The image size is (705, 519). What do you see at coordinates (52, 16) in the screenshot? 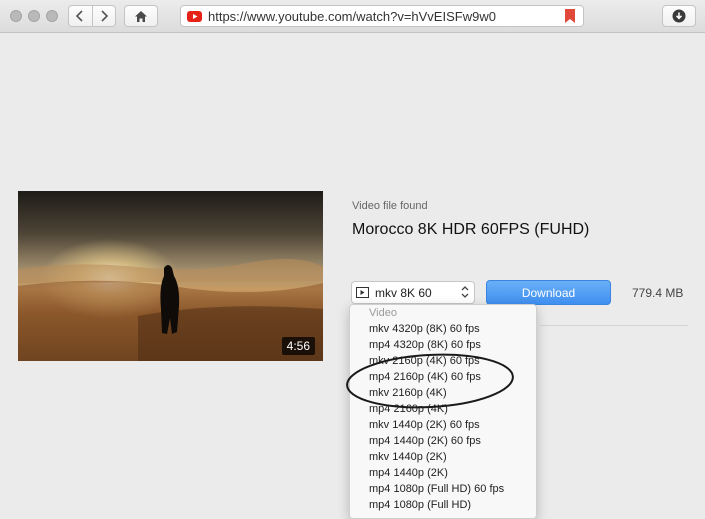
I see `zoom-window-button` at bounding box center [52, 16].